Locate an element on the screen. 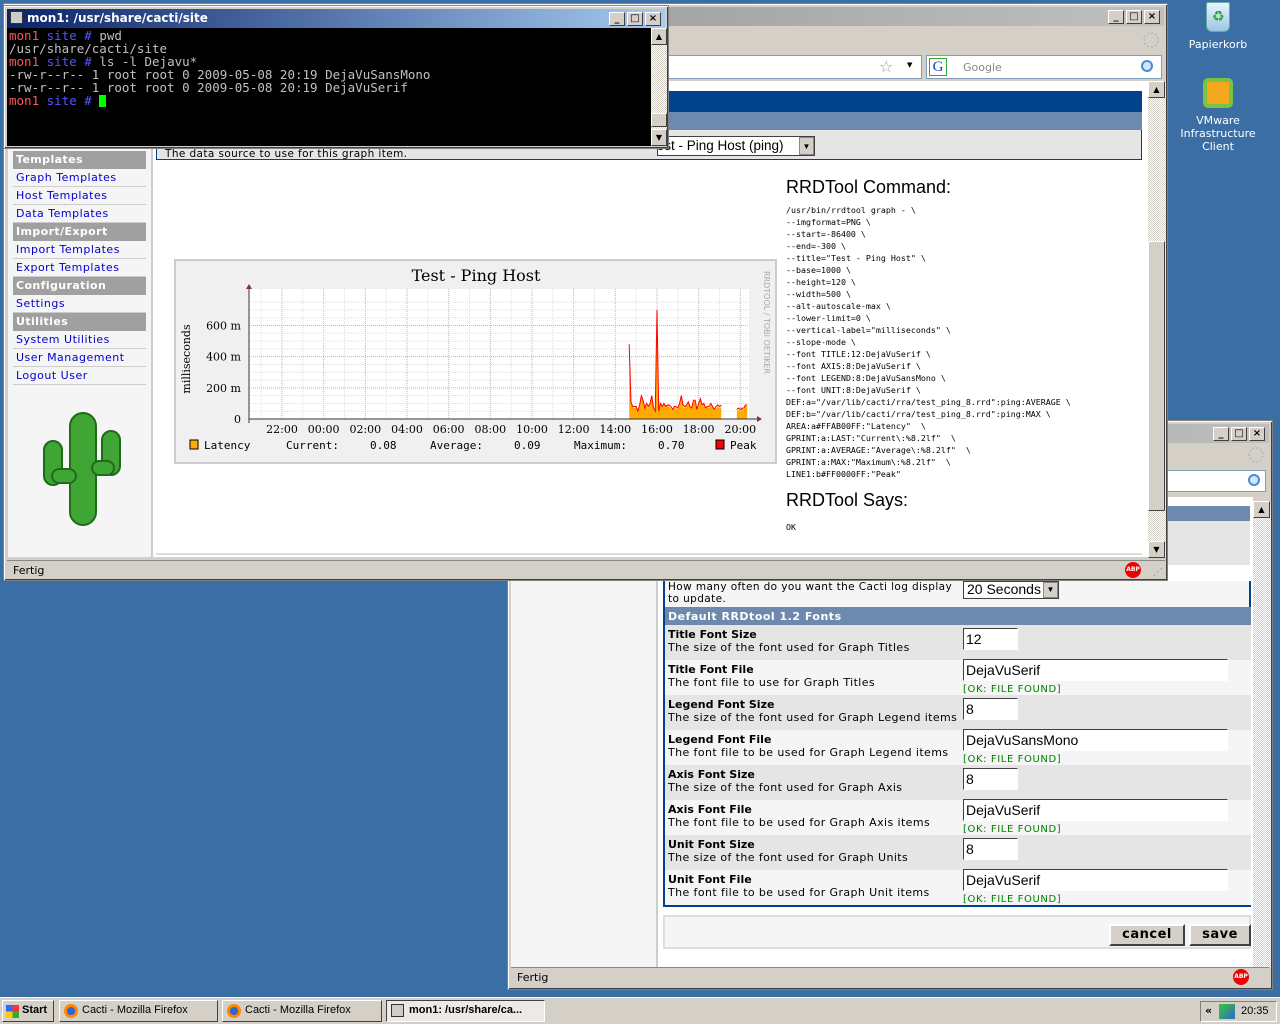 This screenshot has width=1280, height=1024. sidebar-link: User Management is located at coordinates (79, 358).